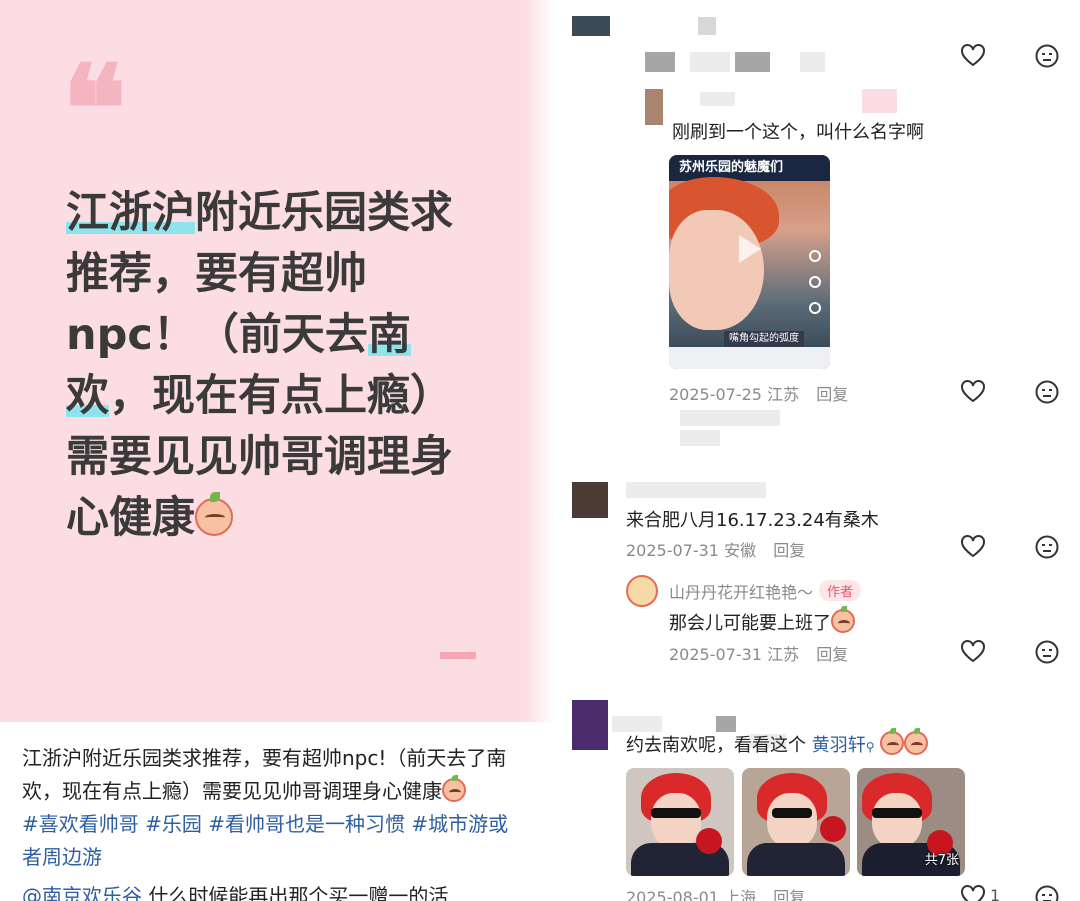 This screenshot has width=1080, height=901. I want to click on comment-meta: 2025-07-31 江苏 回复, so click(758, 653).